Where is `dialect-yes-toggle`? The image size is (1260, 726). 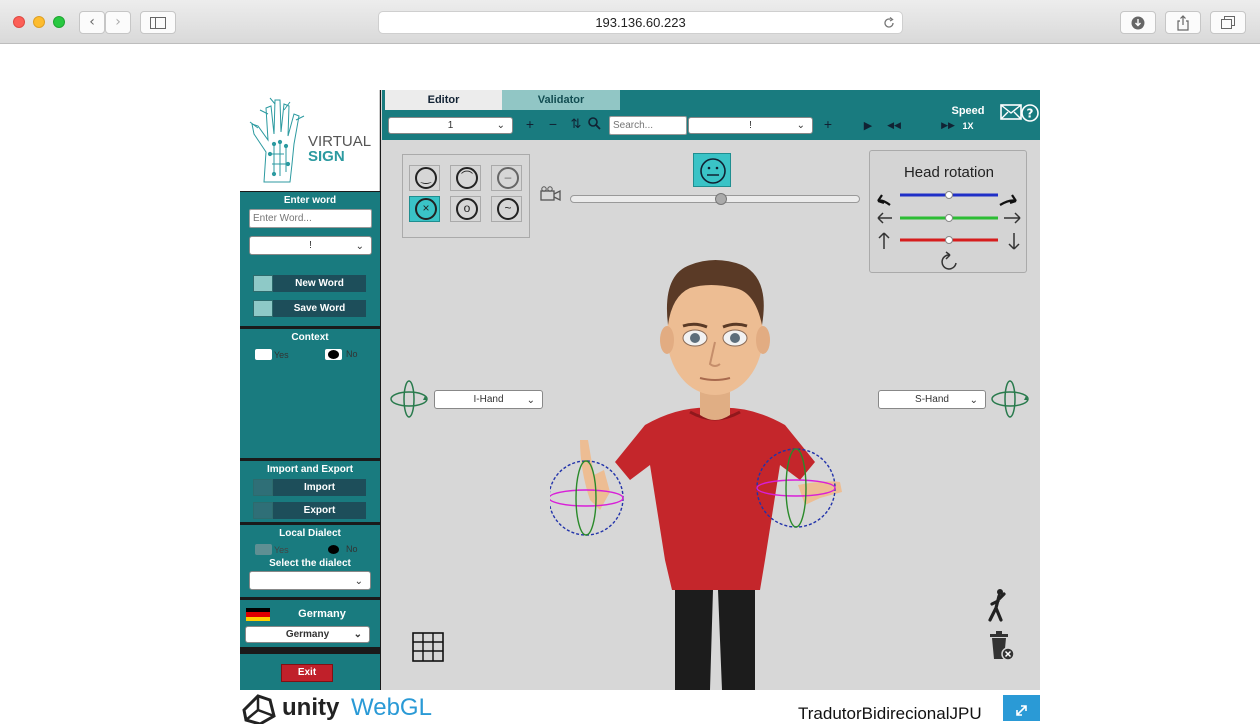 dialect-yes-toggle is located at coordinates (263, 549).